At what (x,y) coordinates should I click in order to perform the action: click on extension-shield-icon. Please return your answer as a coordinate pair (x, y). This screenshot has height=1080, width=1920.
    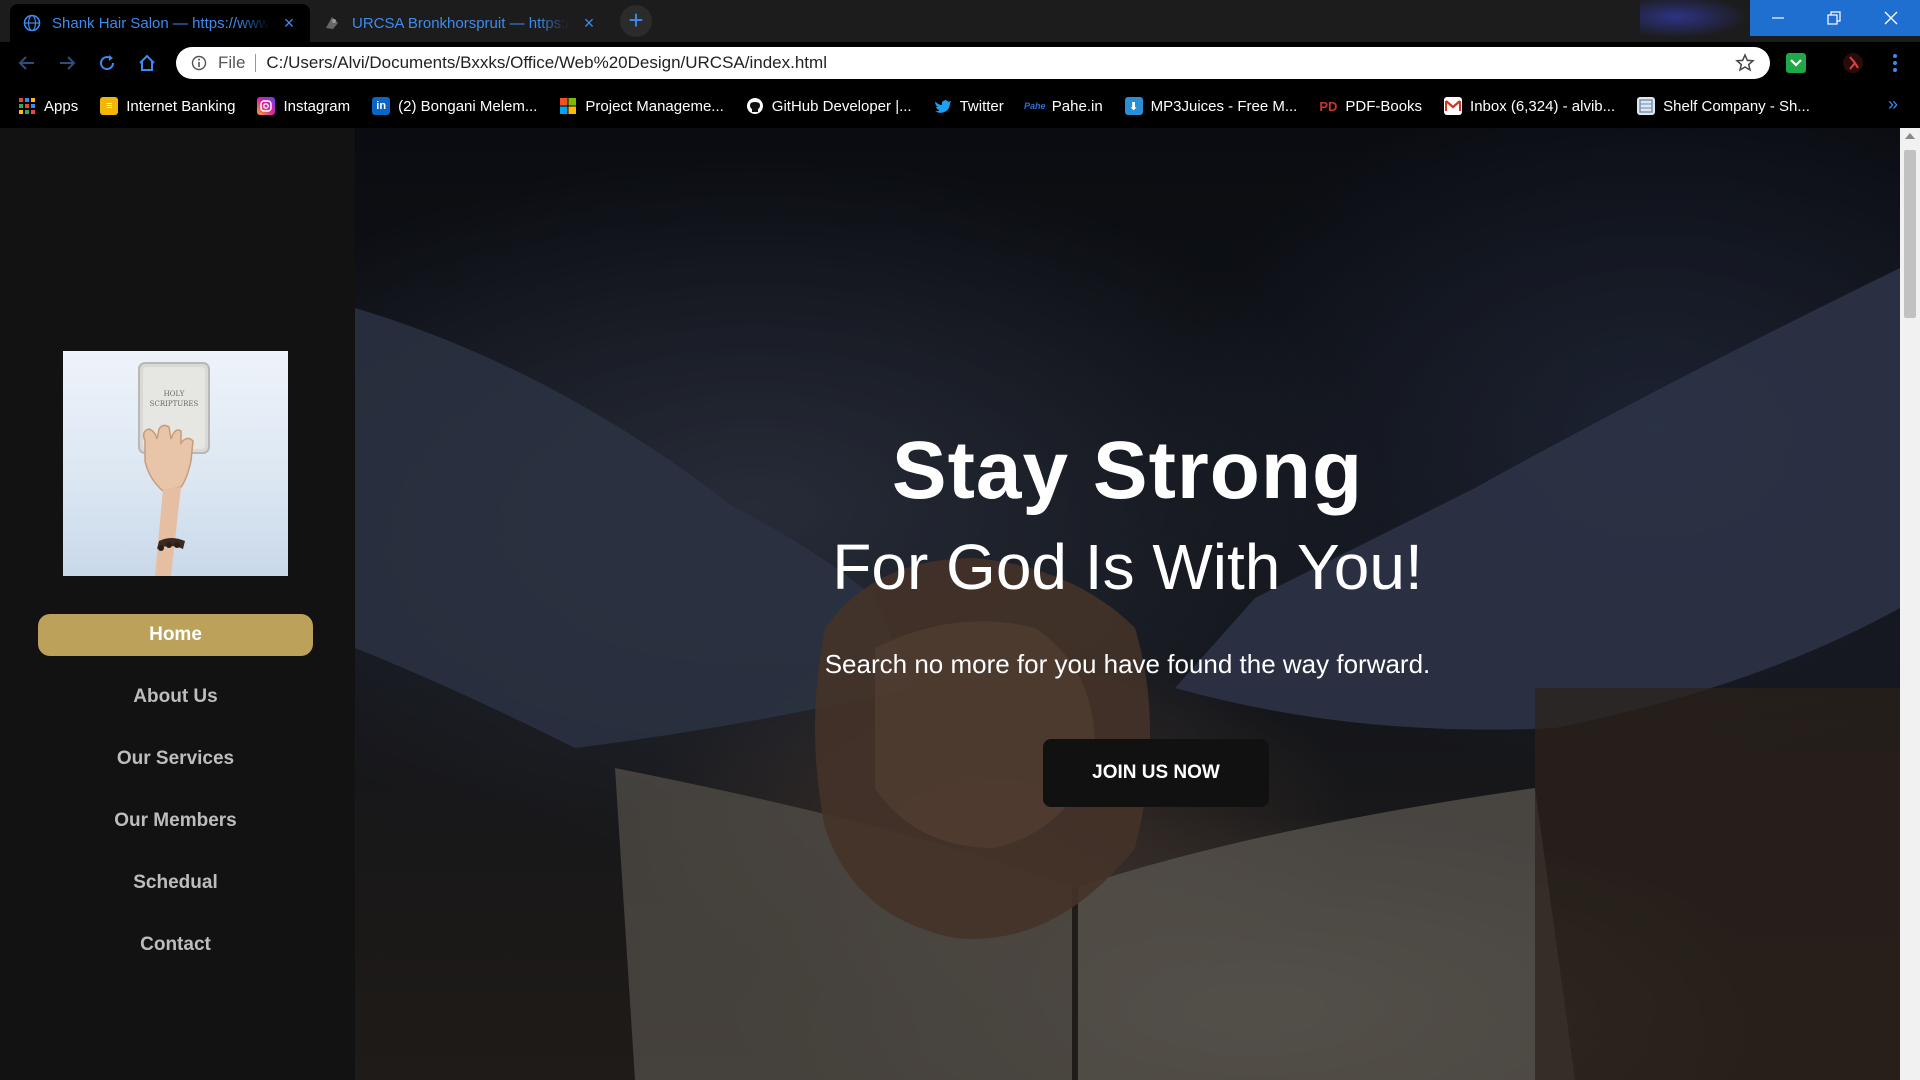
    Looking at the image, I should click on (1796, 63).